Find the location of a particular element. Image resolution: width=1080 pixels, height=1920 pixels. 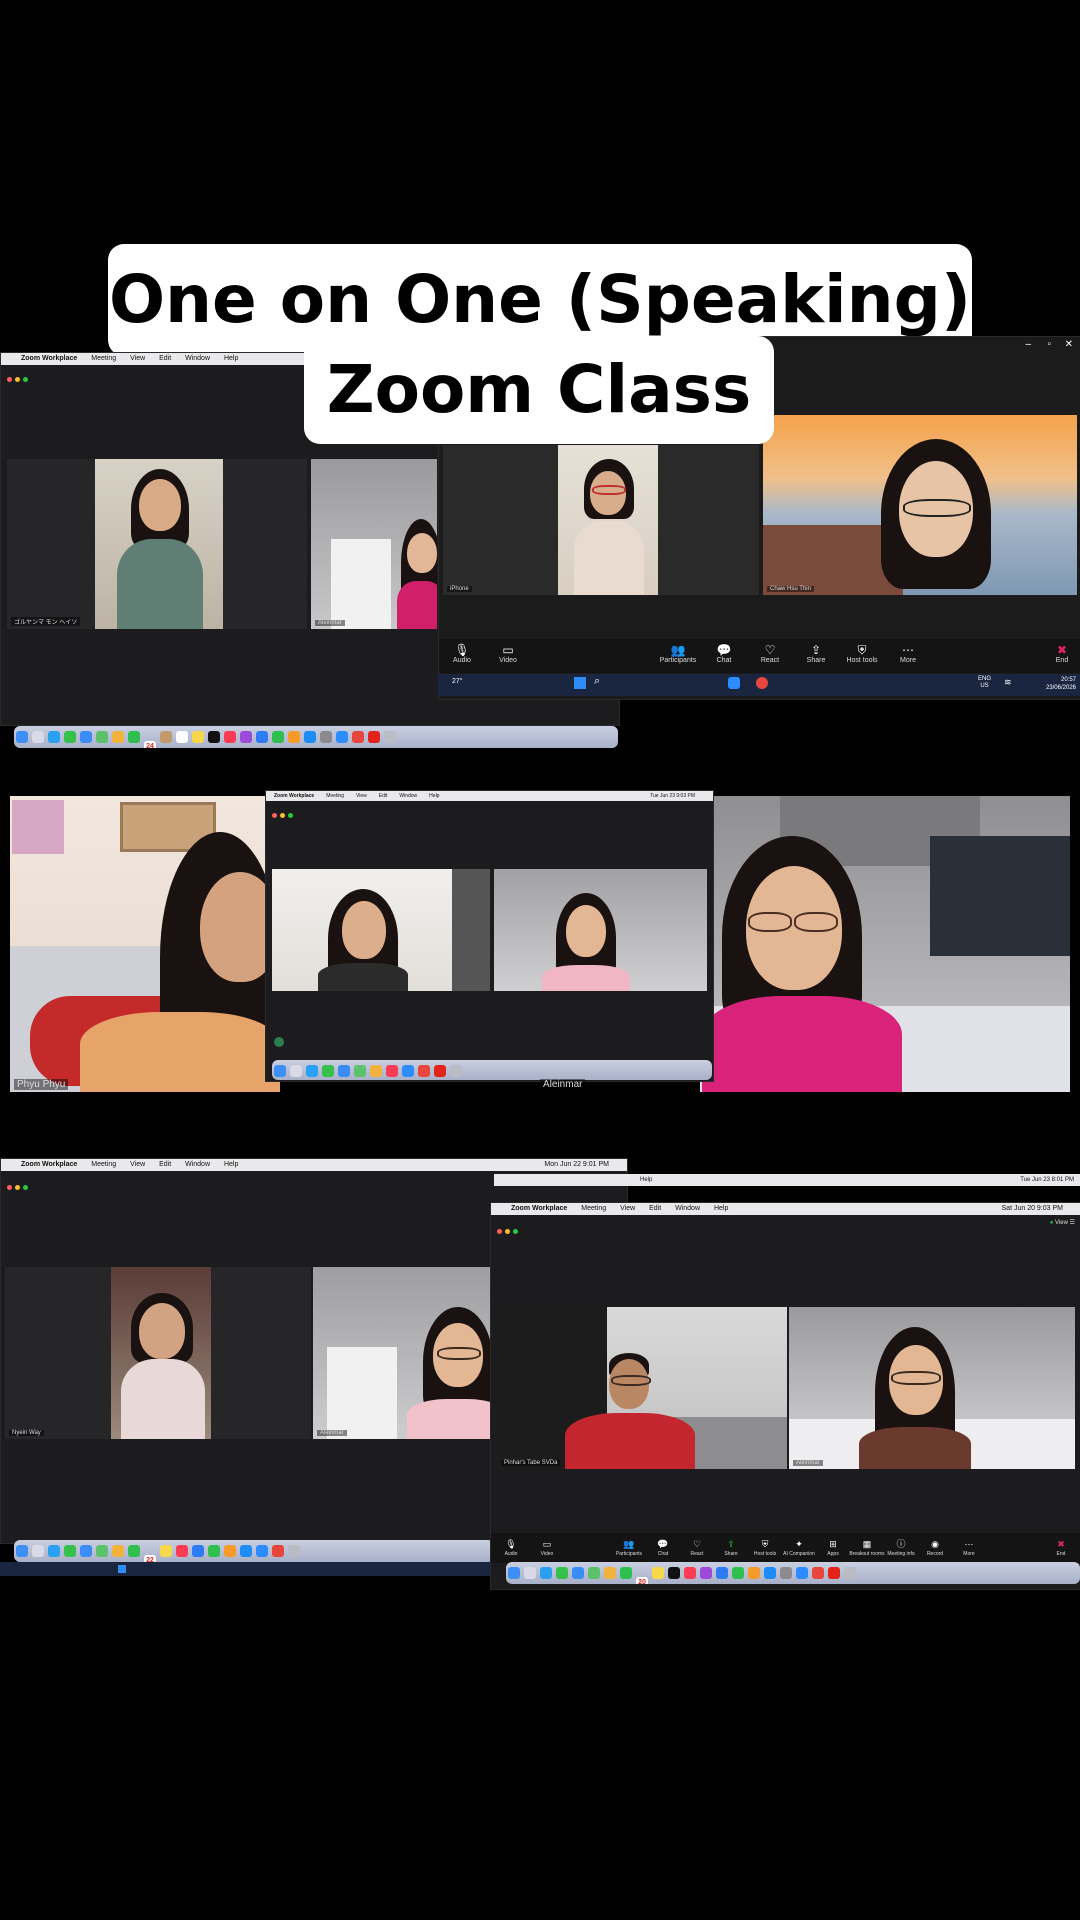

zoom-bubble-icon is located at coordinates (279, 1042).